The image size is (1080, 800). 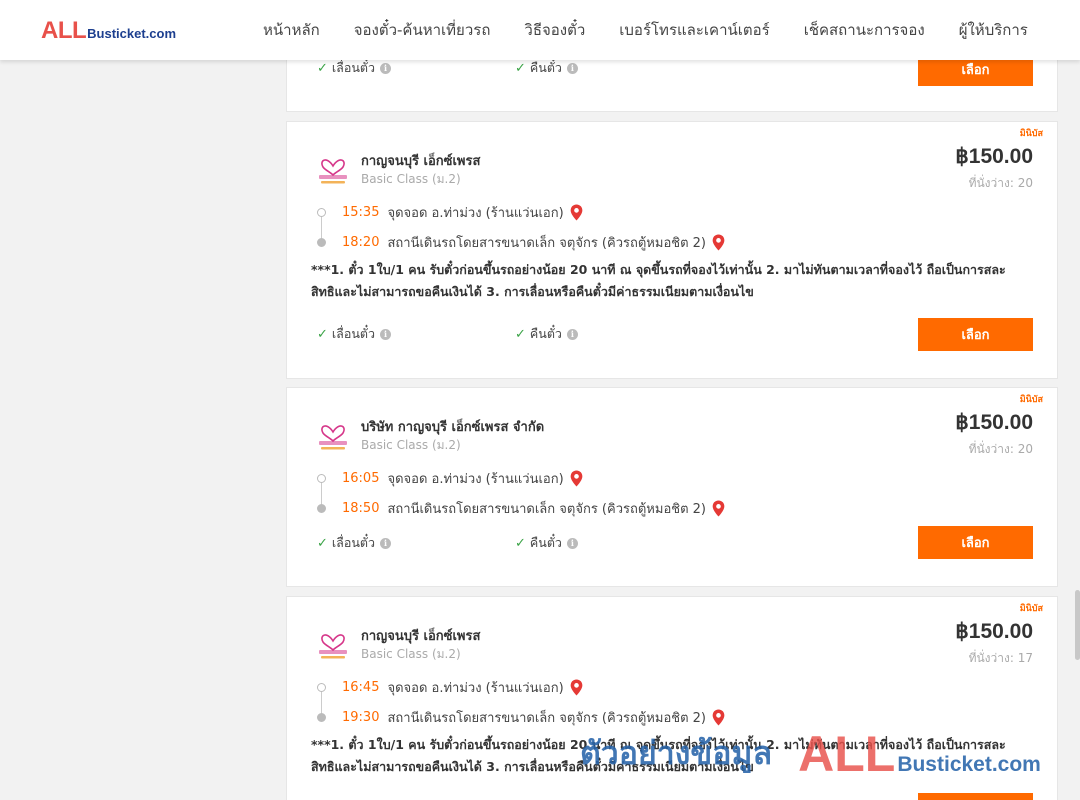 What do you see at coordinates (361, 717) in the screenshot?
I see `arrival-time: 19:30` at bounding box center [361, 717].